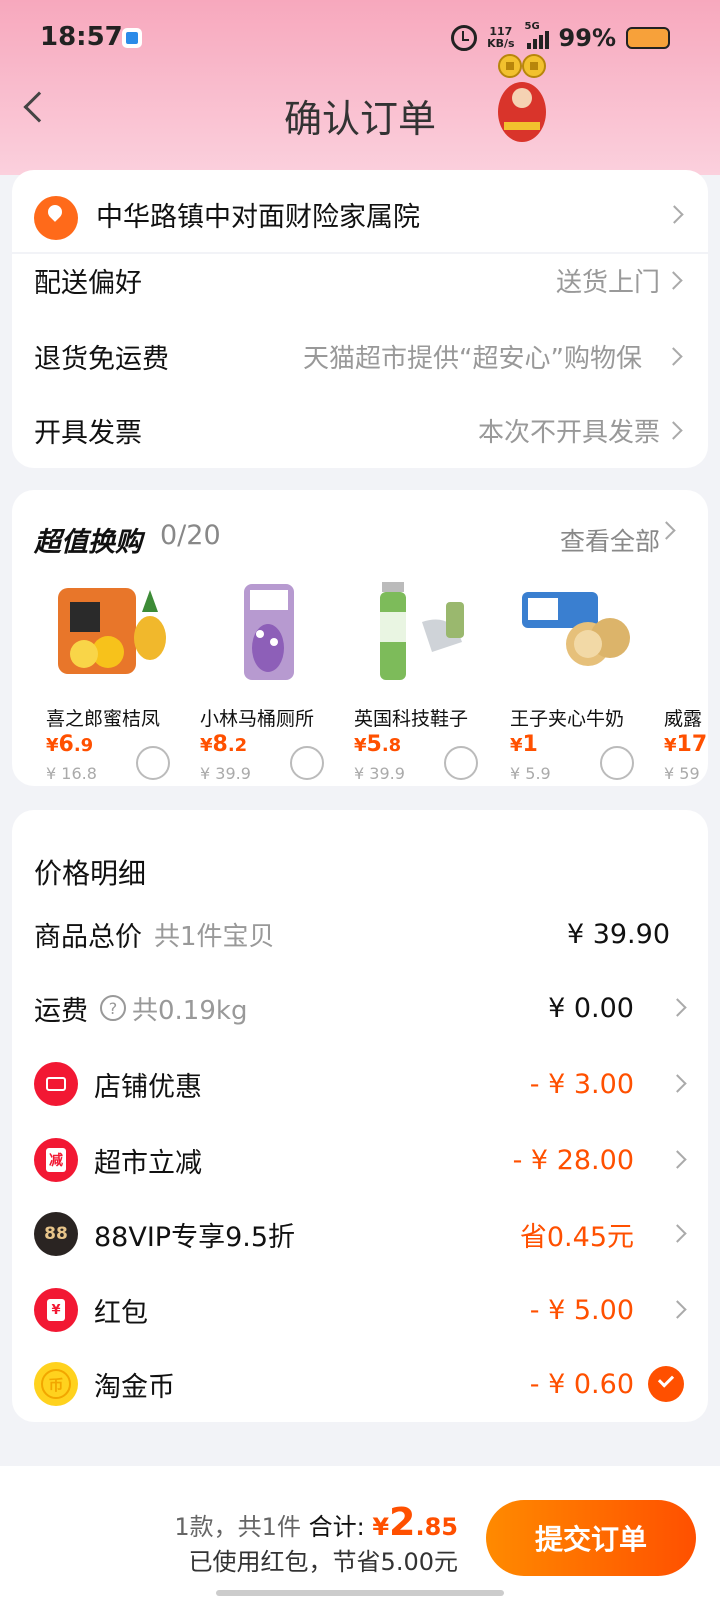 This screenshot has width=720, height=1600. I want to click on vip-discount-row: 88 88VIP专享9.5折 省0.45元, so click(360, 1234).